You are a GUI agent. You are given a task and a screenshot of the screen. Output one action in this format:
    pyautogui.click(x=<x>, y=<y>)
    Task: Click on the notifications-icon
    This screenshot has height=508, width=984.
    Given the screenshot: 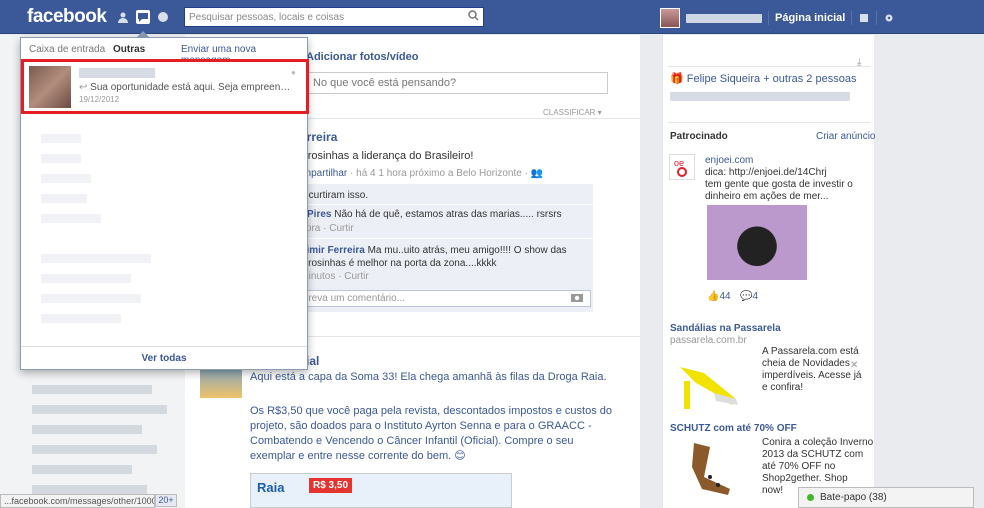 What is the action you would take?
    pyautogui.click(x=163, y=17)
    